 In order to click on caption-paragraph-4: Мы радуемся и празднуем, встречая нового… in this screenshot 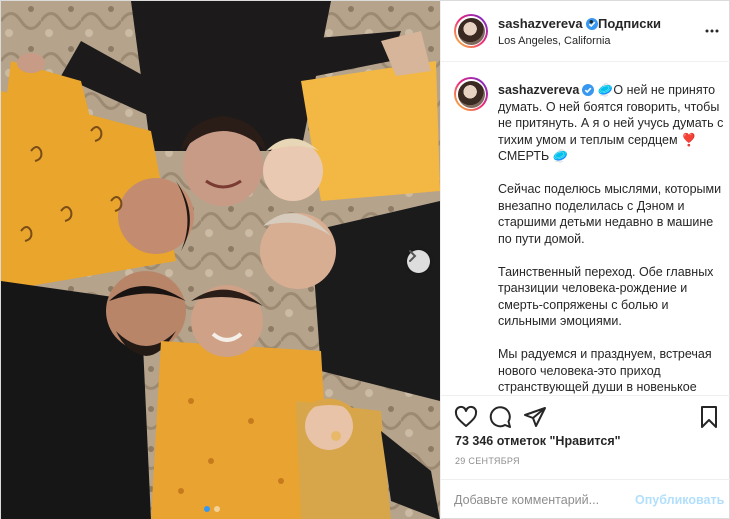, I will do `click(605, 370)`.